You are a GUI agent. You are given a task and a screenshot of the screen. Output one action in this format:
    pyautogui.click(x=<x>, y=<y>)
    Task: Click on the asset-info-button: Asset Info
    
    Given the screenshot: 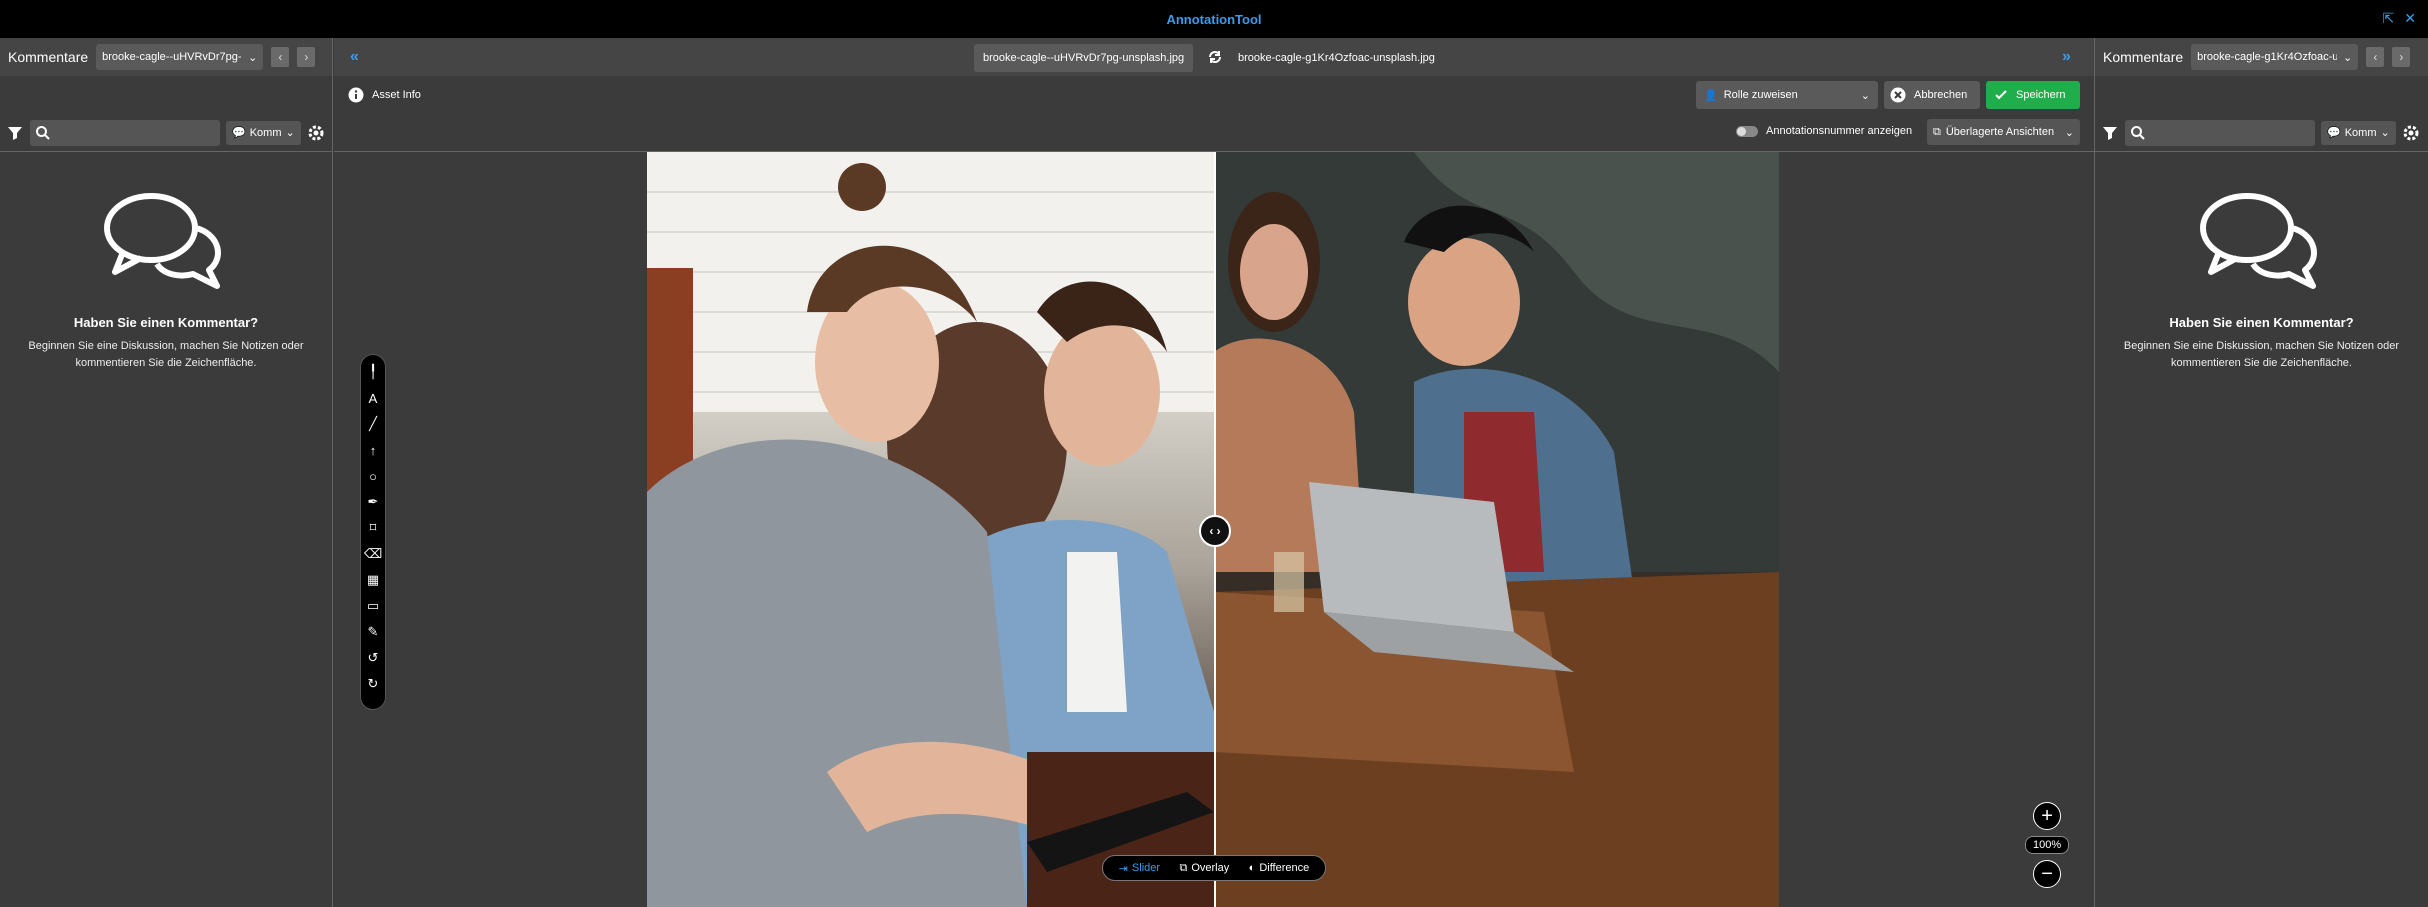 What is the action you would take?
    pyautogui.click(x=384, y=95)
    